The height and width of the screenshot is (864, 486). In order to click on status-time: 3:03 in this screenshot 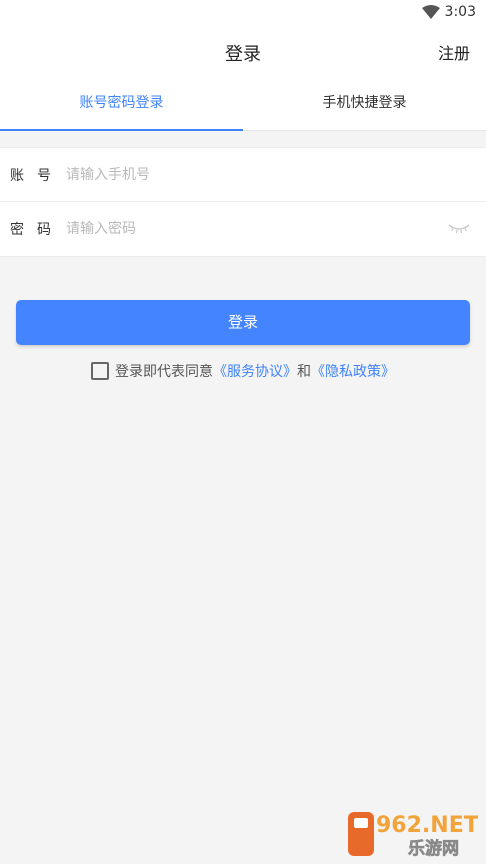, I will do `click(460, 12)`.